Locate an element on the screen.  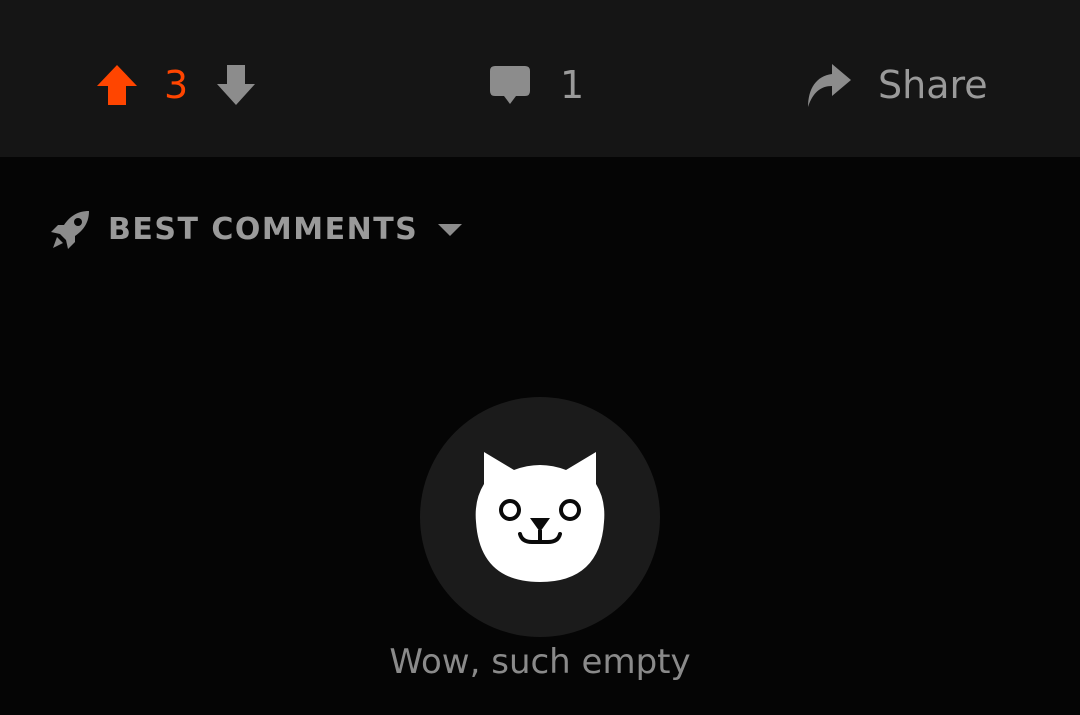
downvote-arrow-icon is located at coordinates (236, 85).